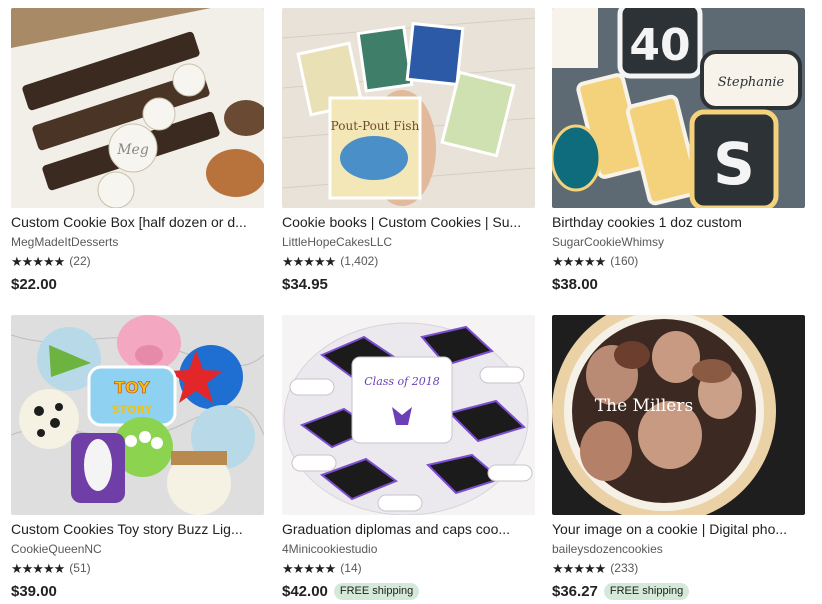 The width and height of the screenshot is (822, 604). I want to click on review-count: (51), so click(80, 568).